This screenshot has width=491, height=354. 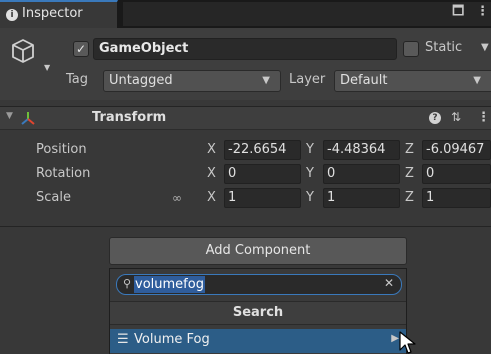 What do you see at coordinates (141, 80) in the screenshot?
I see `tag-value: Untagged` at bounding box center [141, 80].